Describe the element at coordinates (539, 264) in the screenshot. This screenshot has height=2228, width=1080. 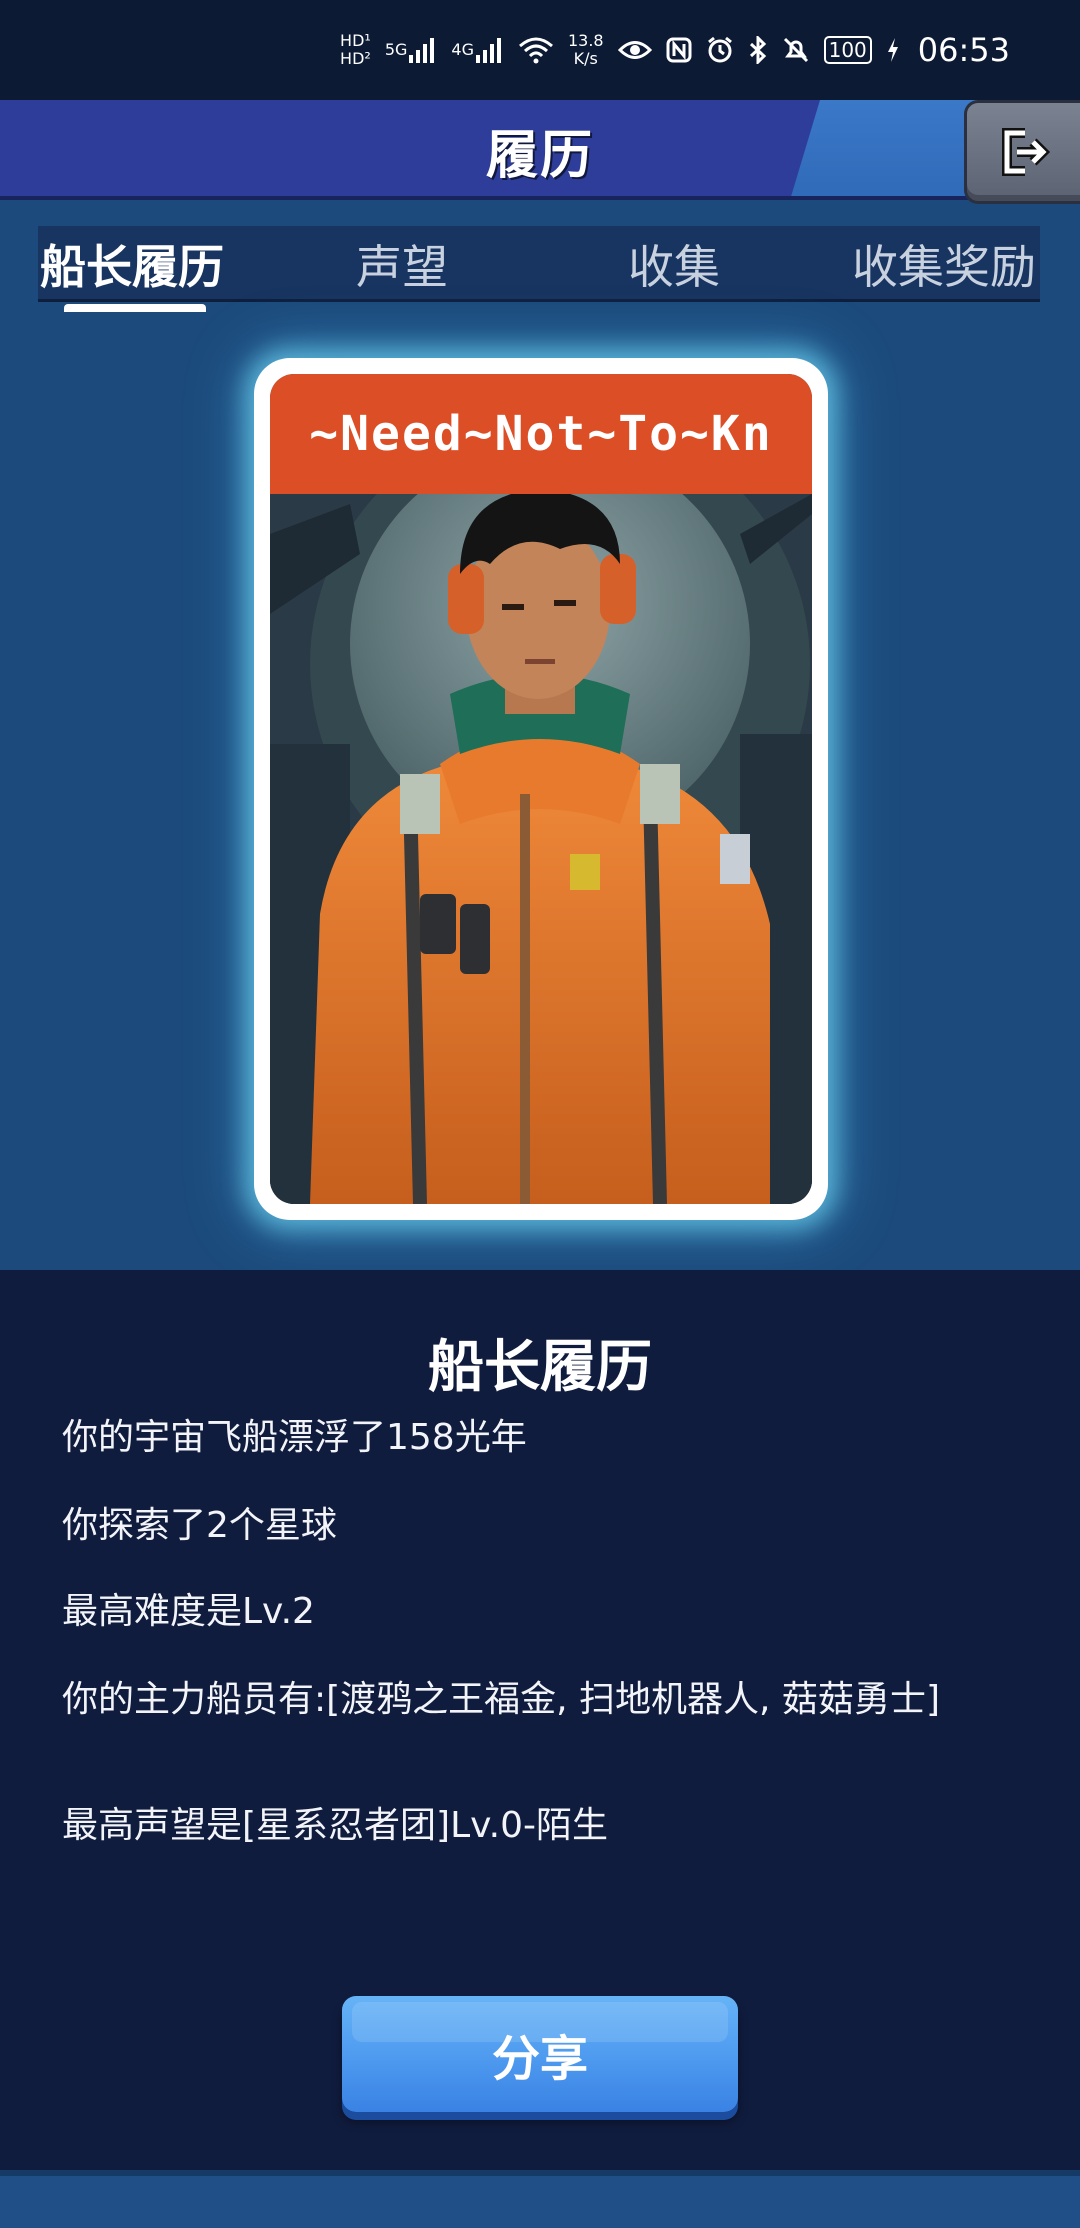
I see `tab-bar: 船长履历 声望 收集 收集奖励` at that location.